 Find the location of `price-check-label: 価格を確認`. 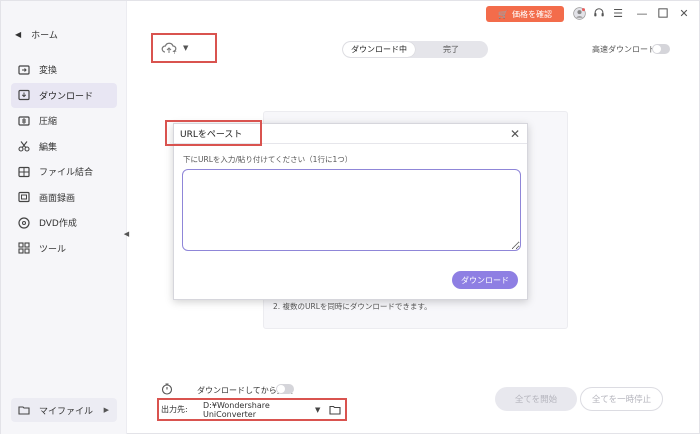

price-check-label: 価格を確認 is located at coordinates (531, 14).